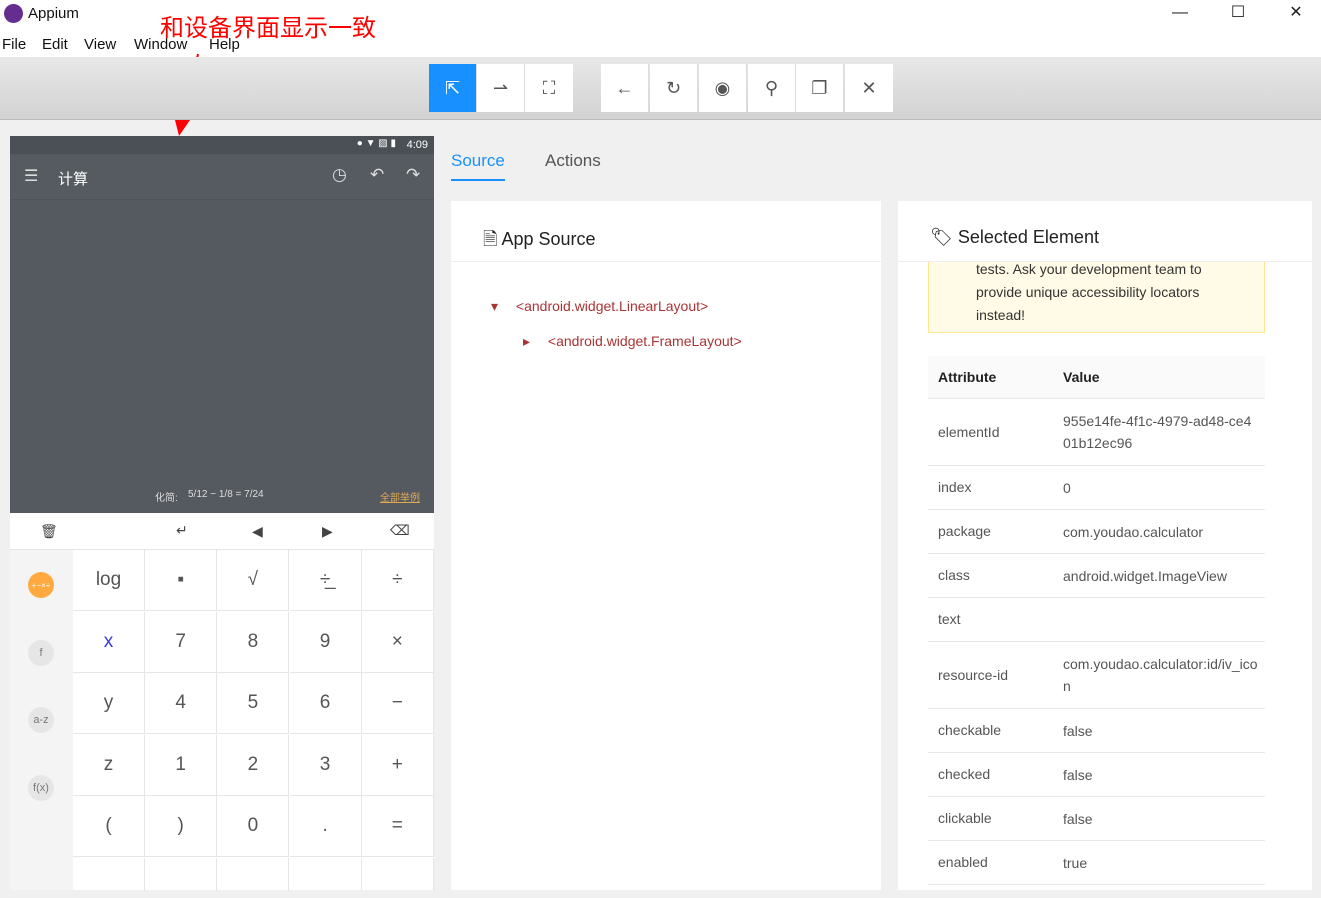 Image resolution: width=1321 pixels, height=898 pixels. What do you see at coordinates (41, 653) in the screenshot?
I see `function-tab: f` at bounding box center [41, 653].